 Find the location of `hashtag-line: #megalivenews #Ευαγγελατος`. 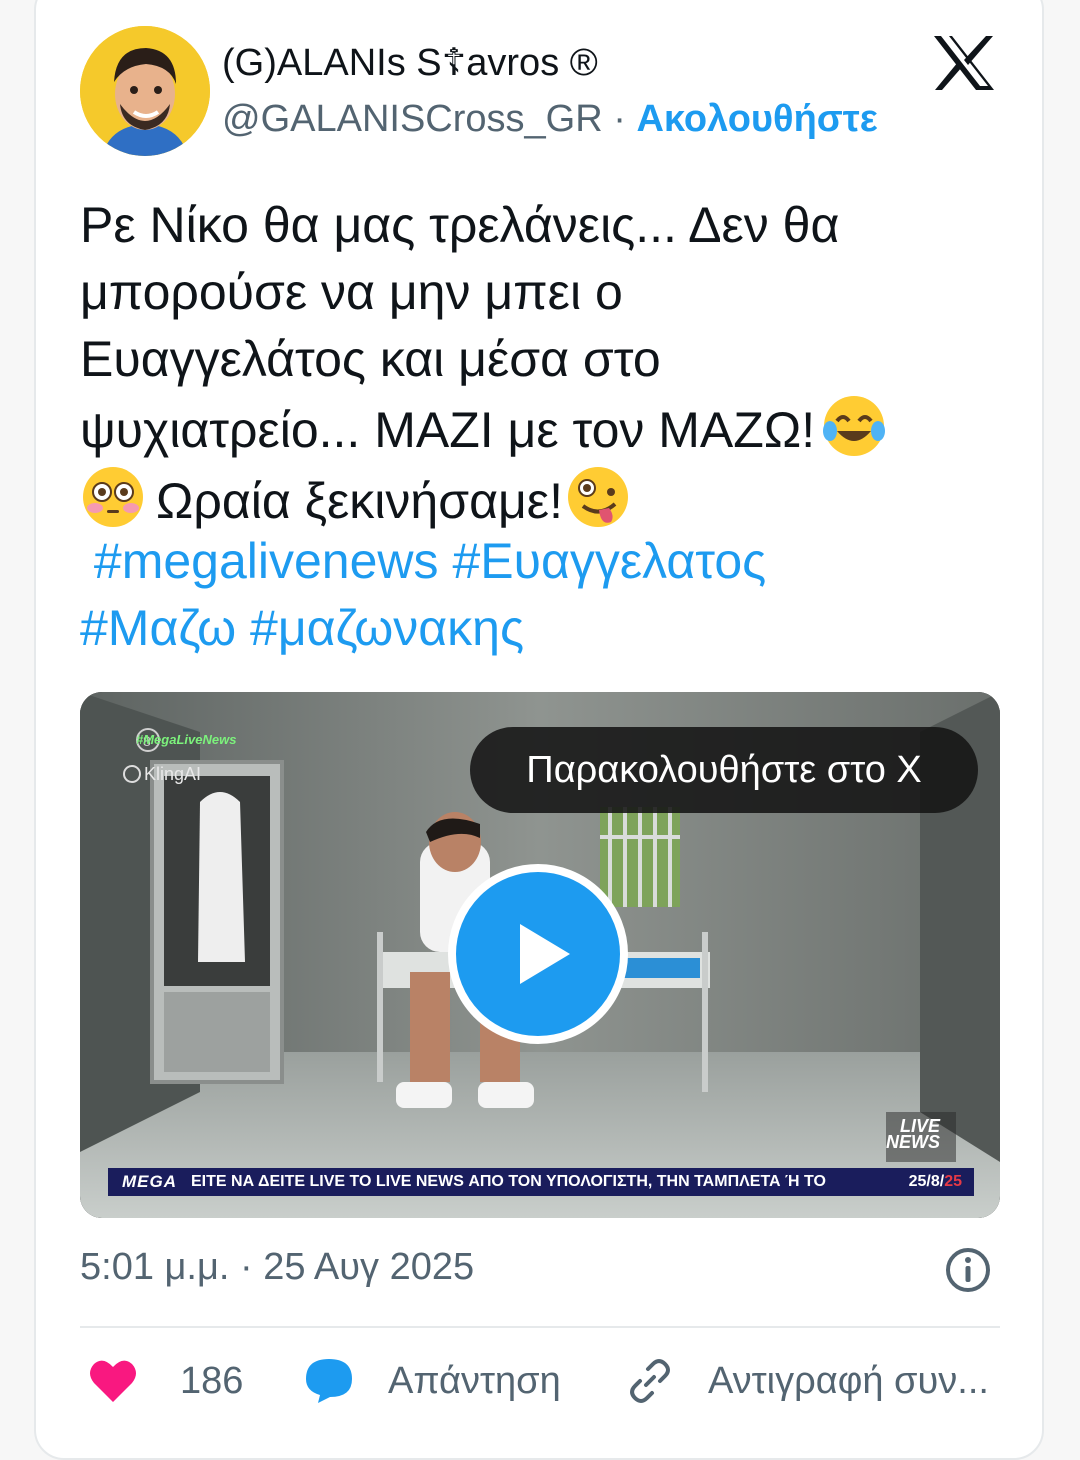

hashtag-line: #megalivenews #Ευαγγελατος is located at coordinates (540, 561).